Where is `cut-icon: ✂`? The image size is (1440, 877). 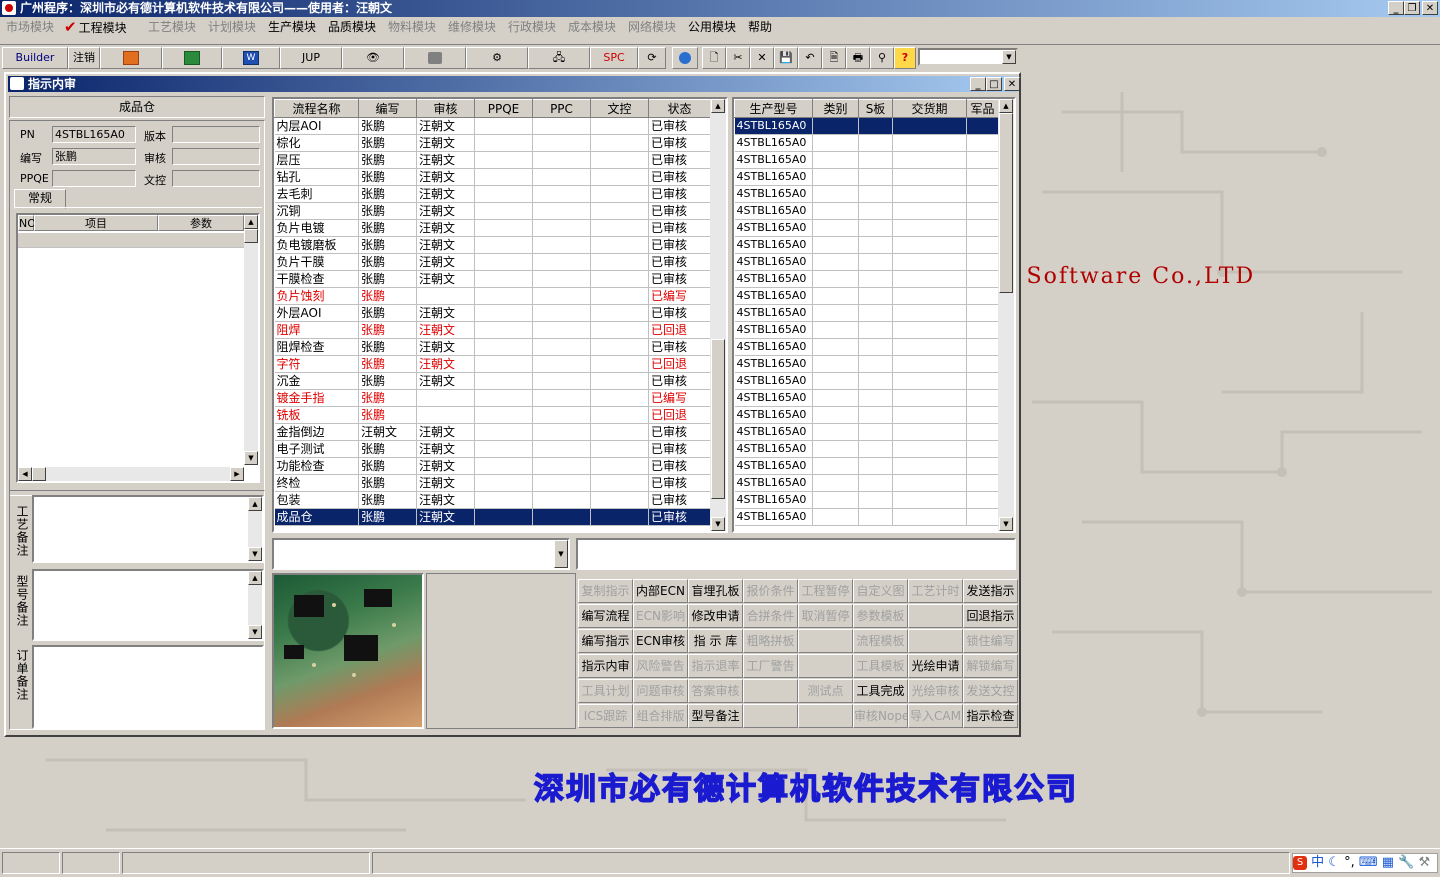
cut-icon: ✂ is located at coordinates (738, 58).